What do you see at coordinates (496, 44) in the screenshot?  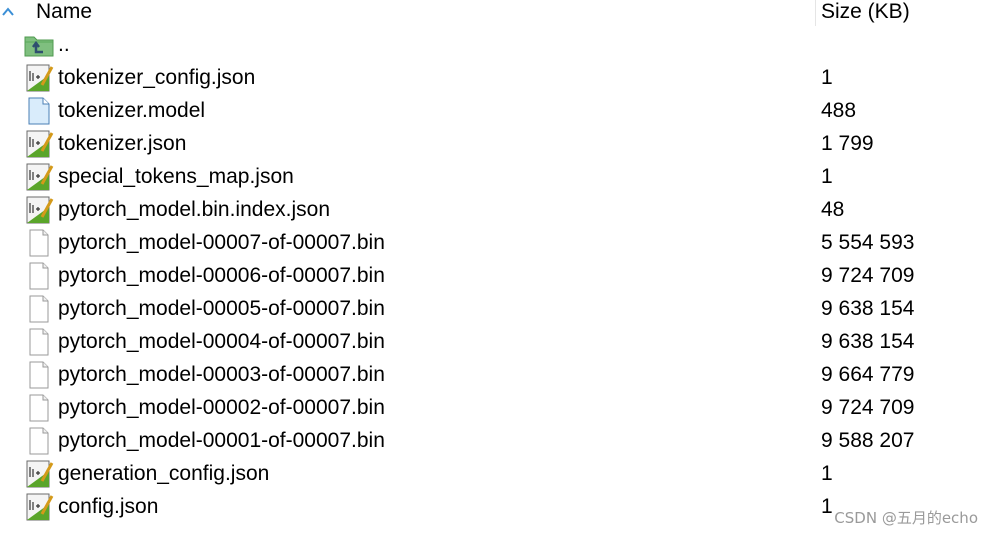 I see `file-row: ..` at bounding box center [496, 44].